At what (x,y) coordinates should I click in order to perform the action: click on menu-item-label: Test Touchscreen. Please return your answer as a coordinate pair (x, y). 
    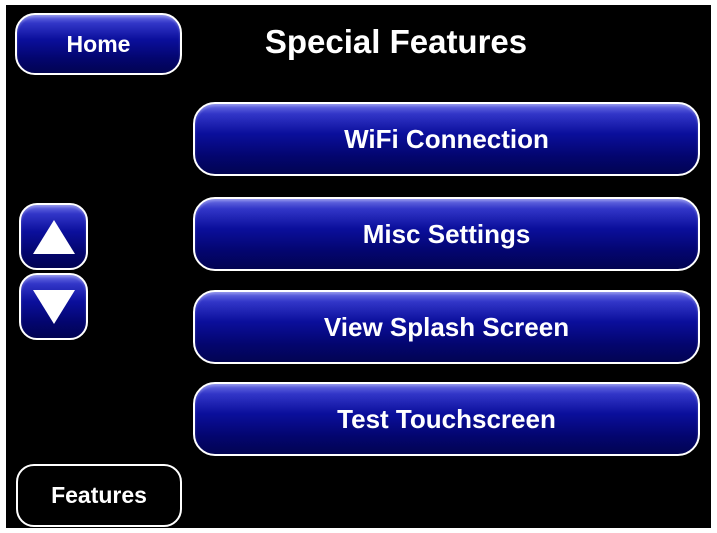
    Looking at the image, I should click on (446, 418).